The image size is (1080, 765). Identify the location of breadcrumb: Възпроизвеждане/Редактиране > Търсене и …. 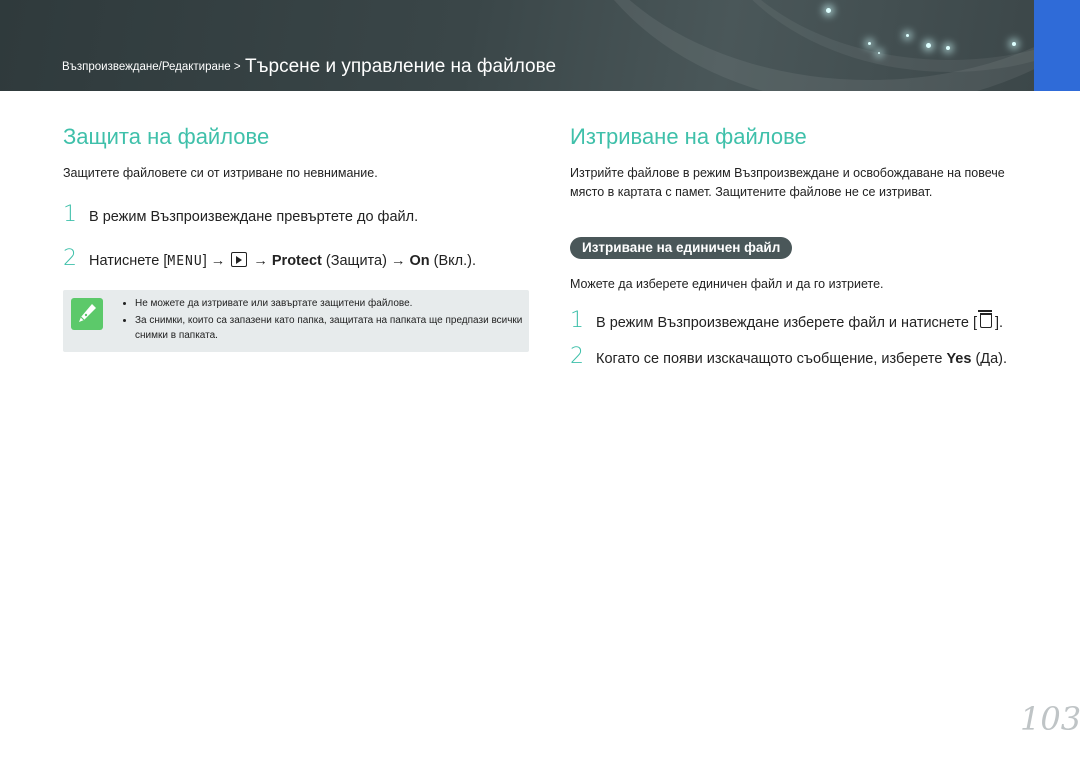
(309, 67).